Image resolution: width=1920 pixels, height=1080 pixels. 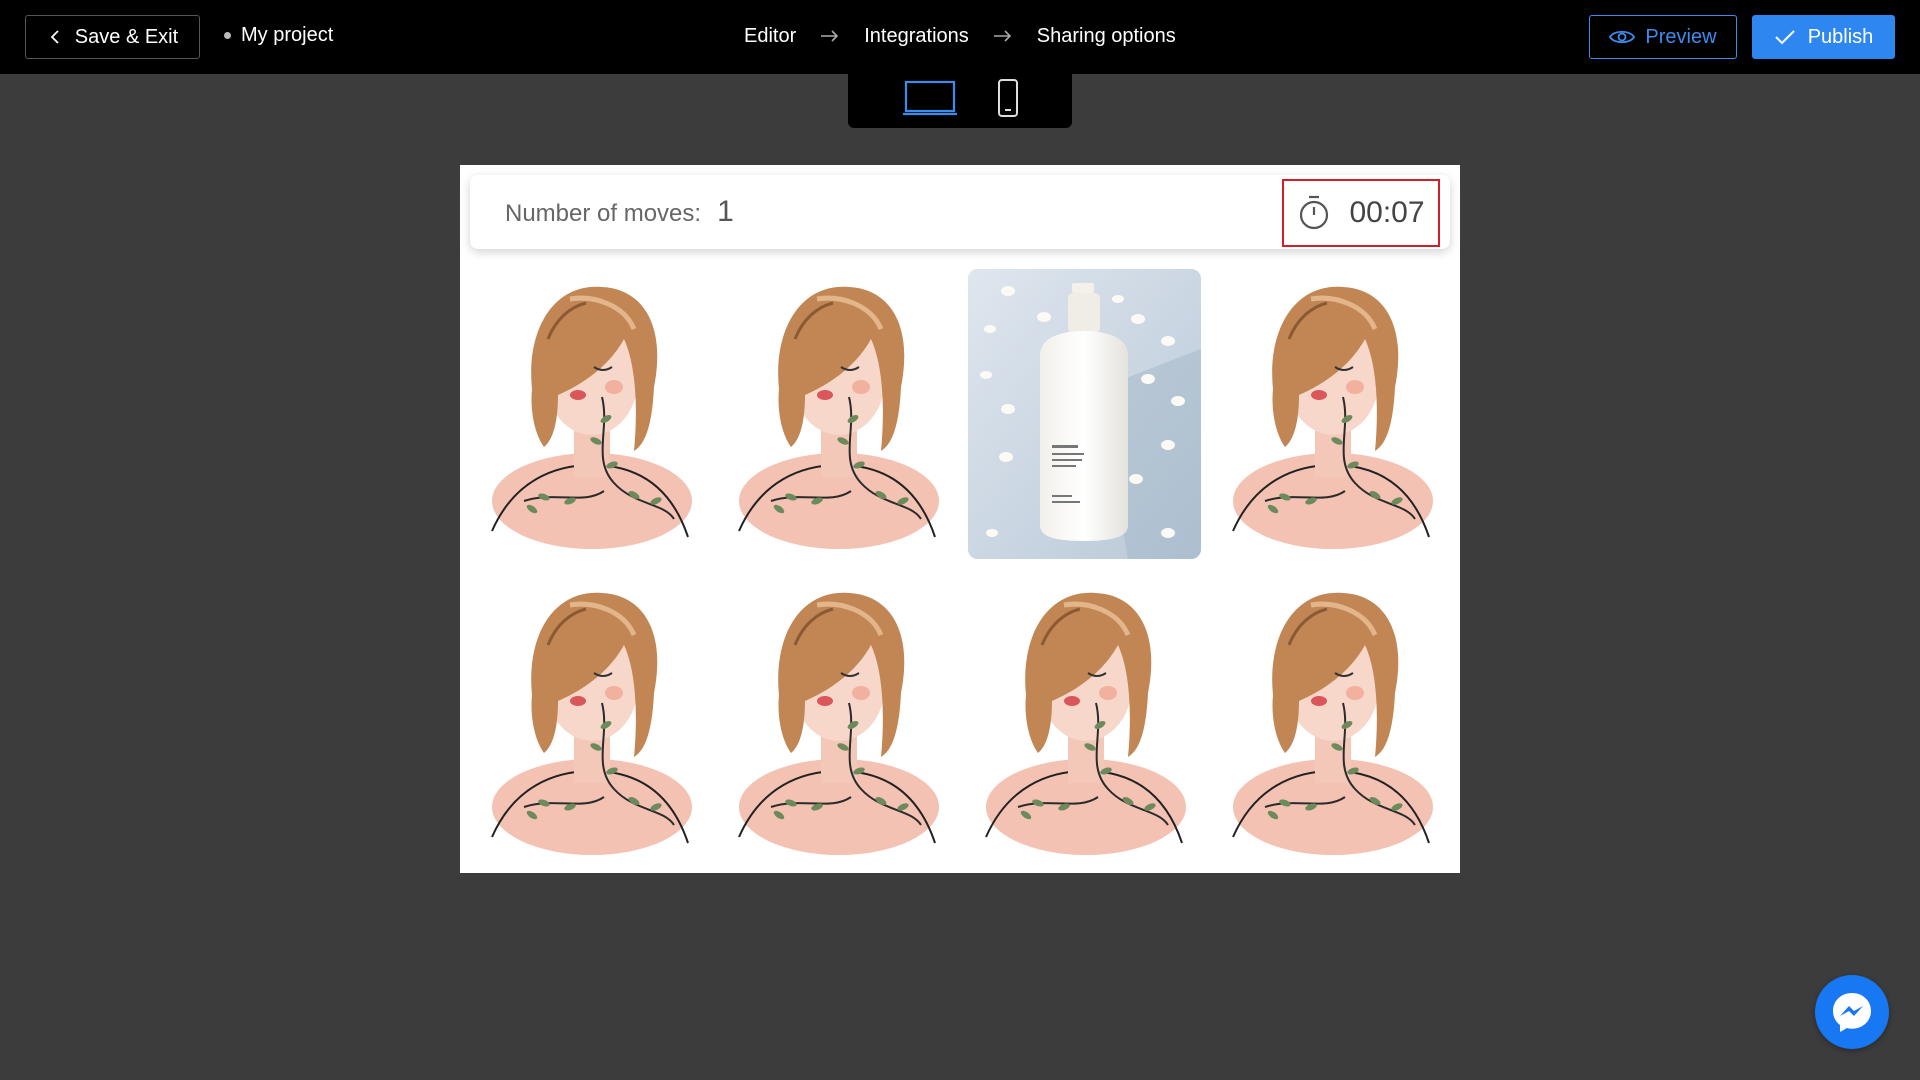 I want to click on timer: 00:07, so click(x=1361, y=213).